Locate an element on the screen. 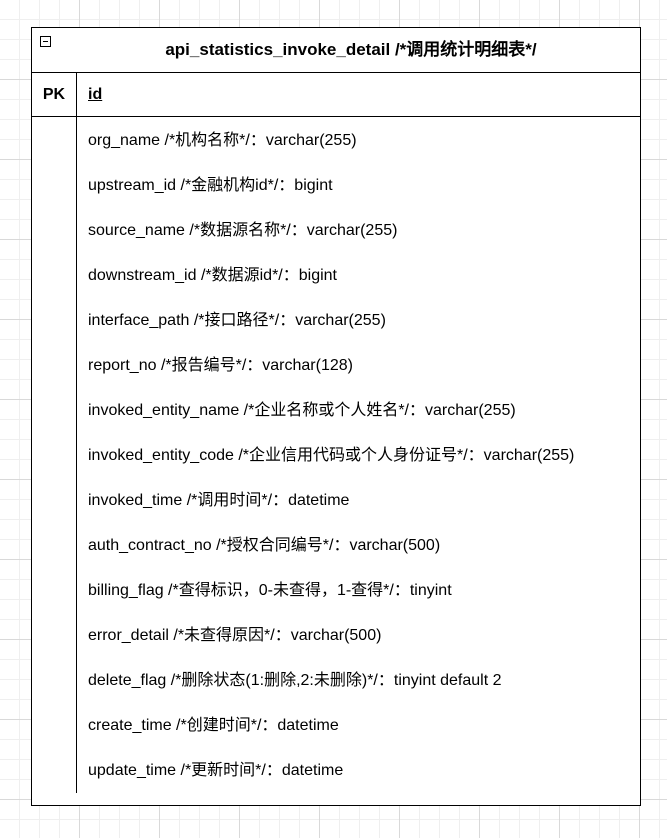 The height and width of the screenshot is (838, 667). pk-divider is located at coordinates (336, 116).